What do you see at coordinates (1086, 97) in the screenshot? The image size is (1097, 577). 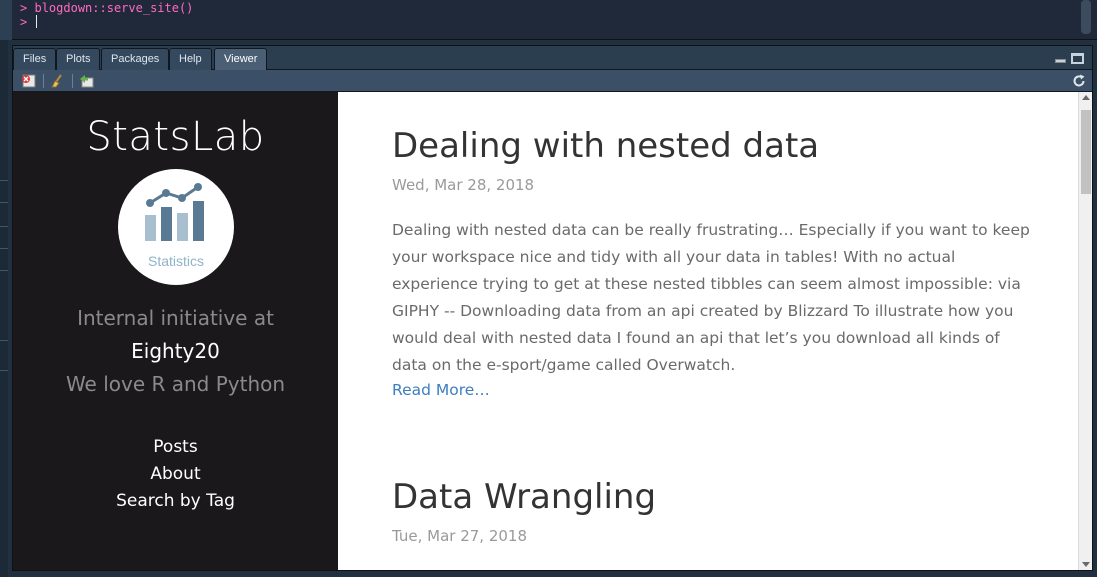 I see `scroll-up-icon` at bounding box center [1086, 97].